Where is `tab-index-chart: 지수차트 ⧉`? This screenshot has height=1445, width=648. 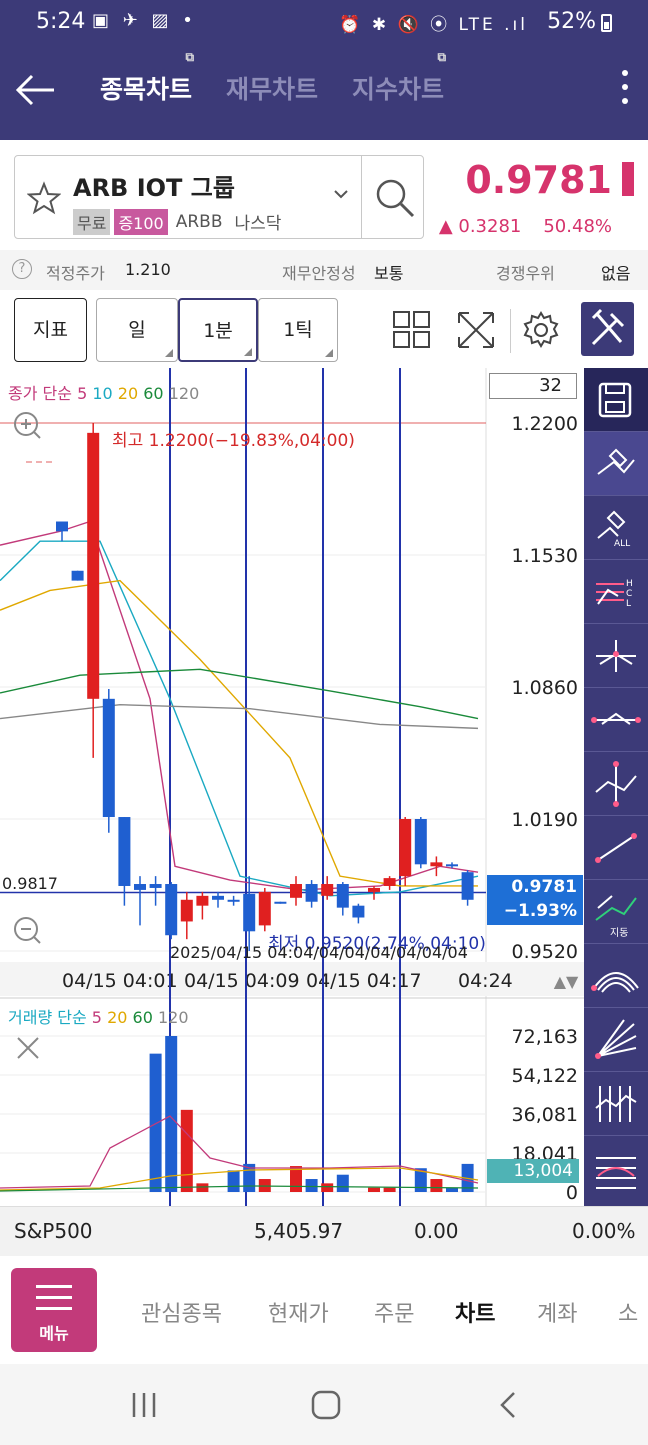 tab-index-chart: 지수차트 ⧉ is located at coordinates (399, 78).